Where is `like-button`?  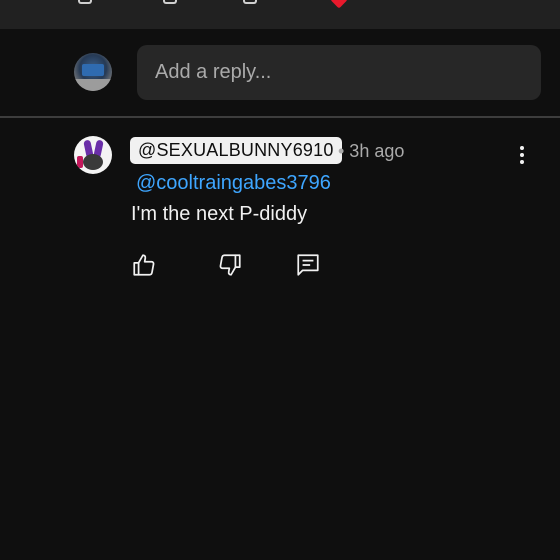 like-button is located at coordinates (144, 265).